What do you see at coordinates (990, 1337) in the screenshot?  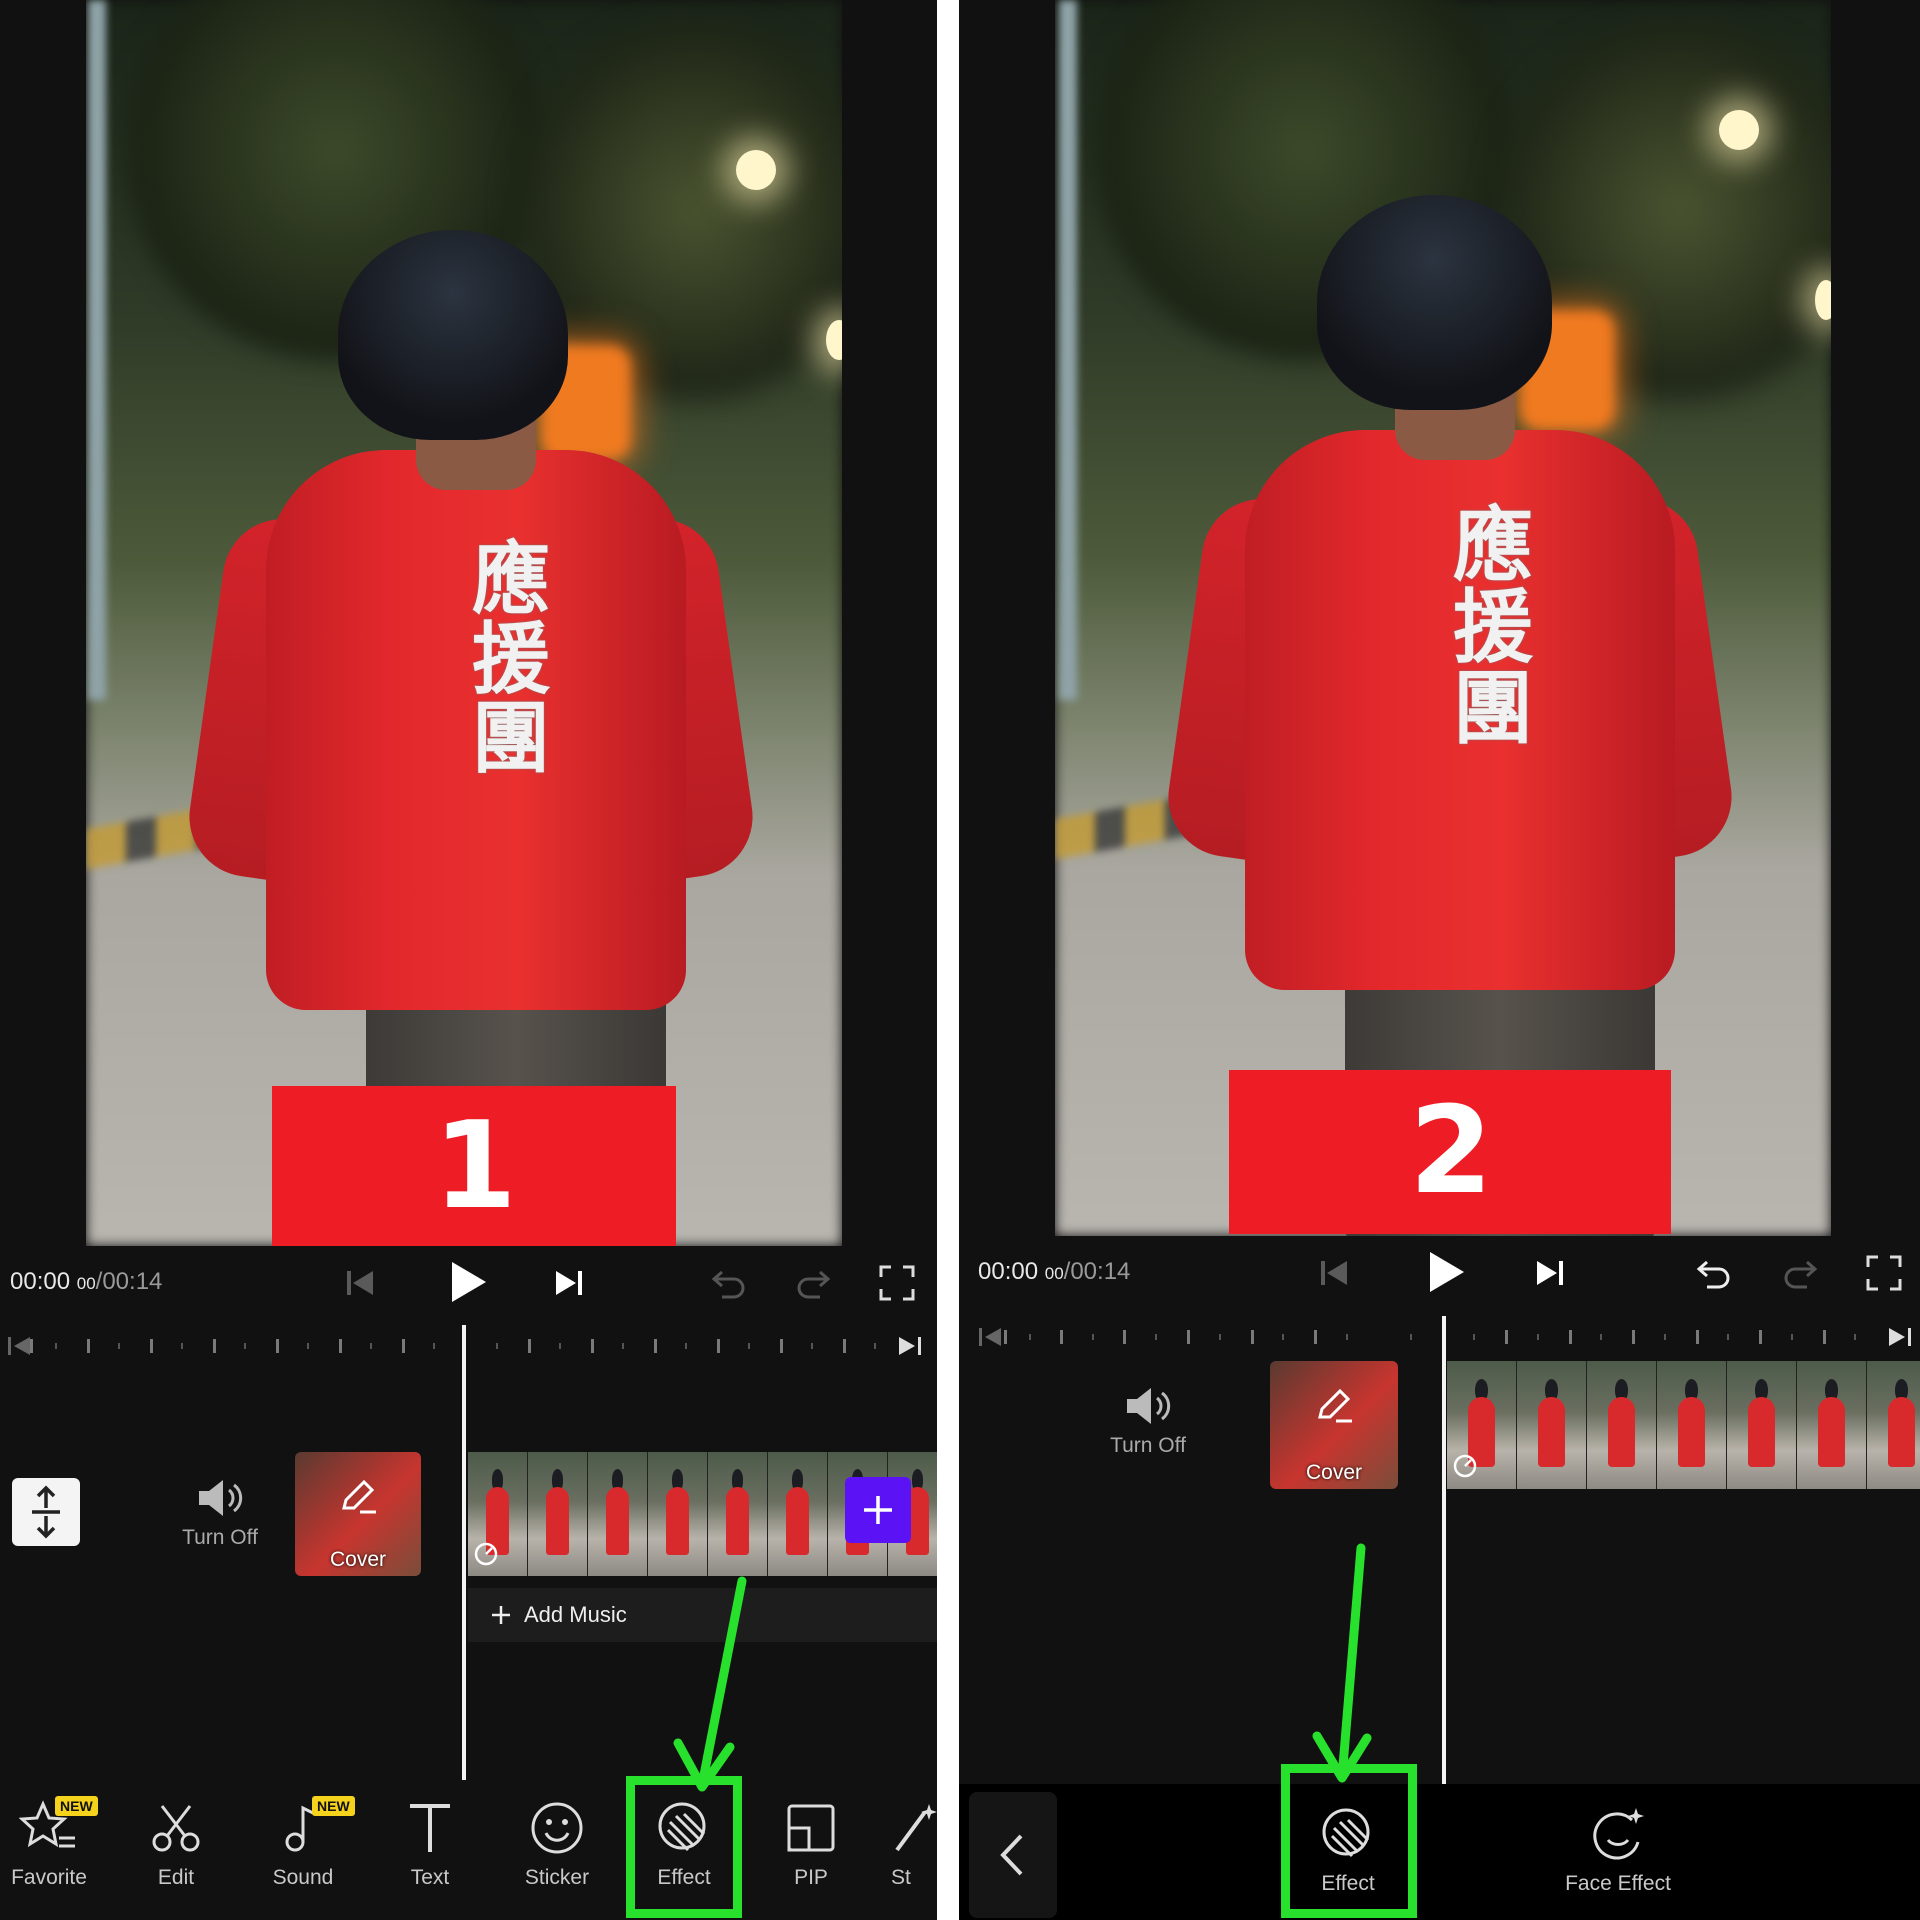 I see `ruler-start-icon` at bounding box center [990, 1337].